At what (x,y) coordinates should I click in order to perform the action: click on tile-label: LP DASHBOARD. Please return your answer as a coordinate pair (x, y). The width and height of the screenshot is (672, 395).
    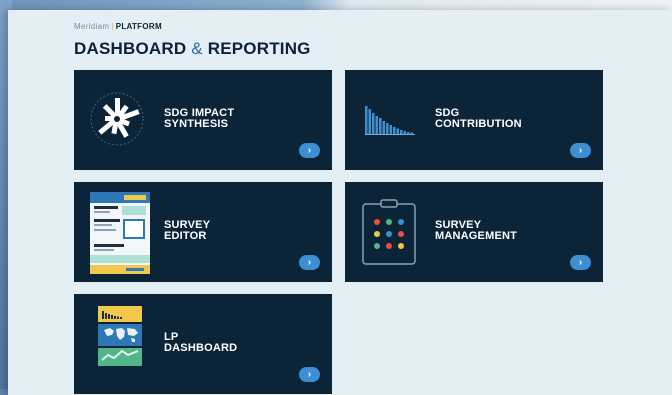
    Looking at the image, I should click on (201, 342).